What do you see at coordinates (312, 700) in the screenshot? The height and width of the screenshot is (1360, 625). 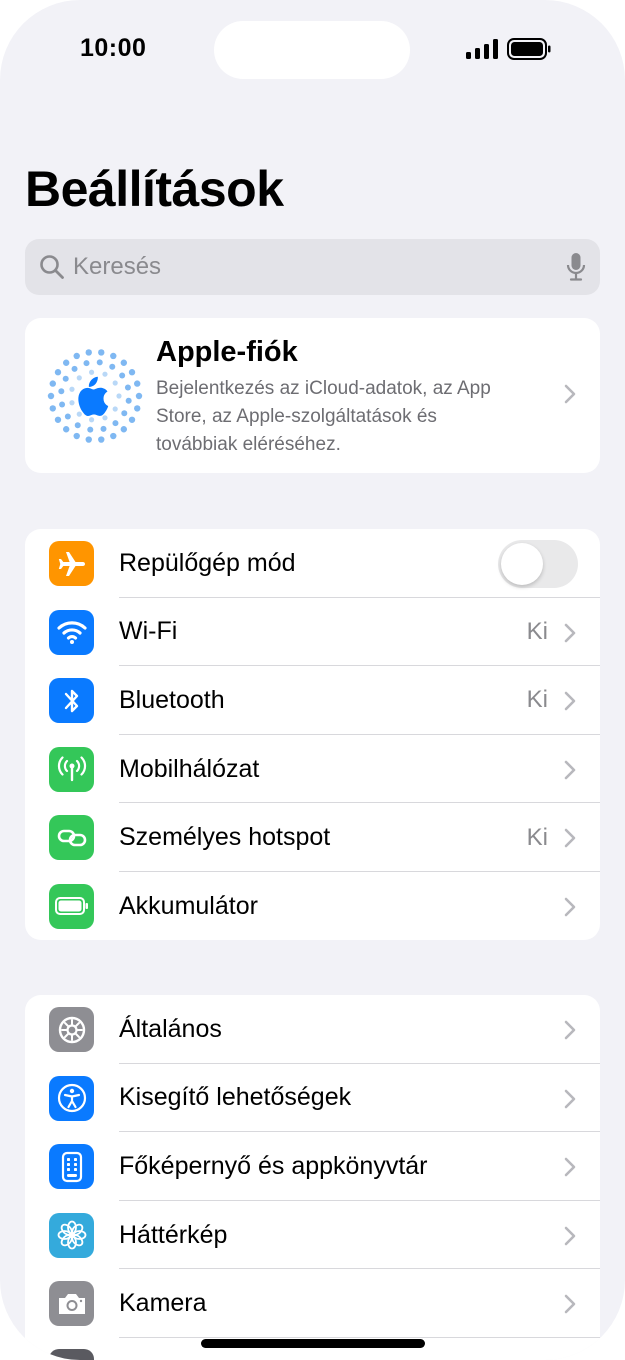 I see `row-bluetooth: Bluetooth Ki` at bounding box center [312, 700].